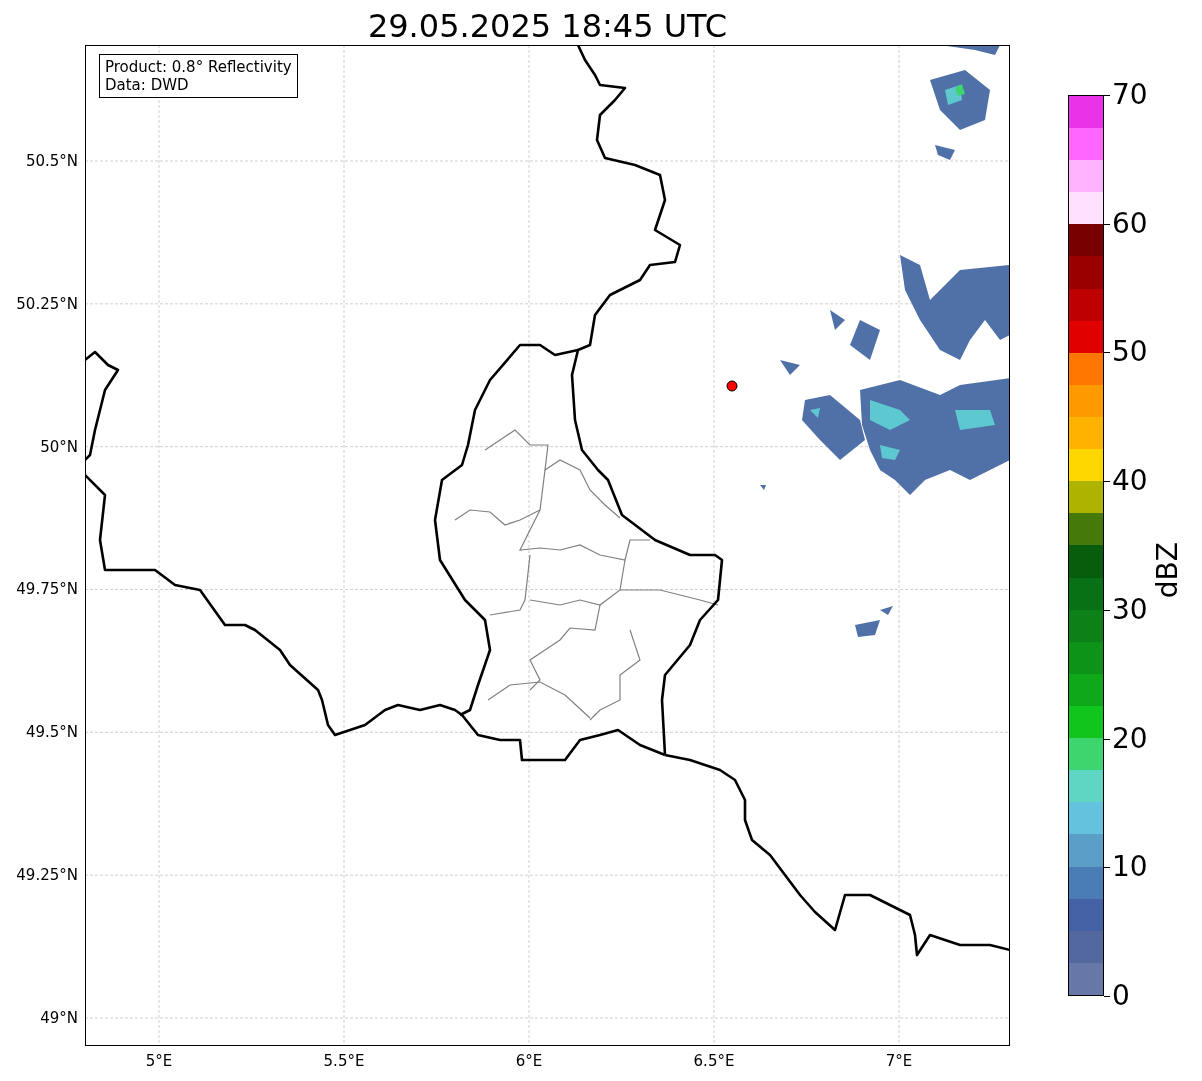 The image size is (1202, 1081). Describe the element at coordinates (899, 1061) in the screenshot. I see `axis-tick-label: 7°E` at that location.